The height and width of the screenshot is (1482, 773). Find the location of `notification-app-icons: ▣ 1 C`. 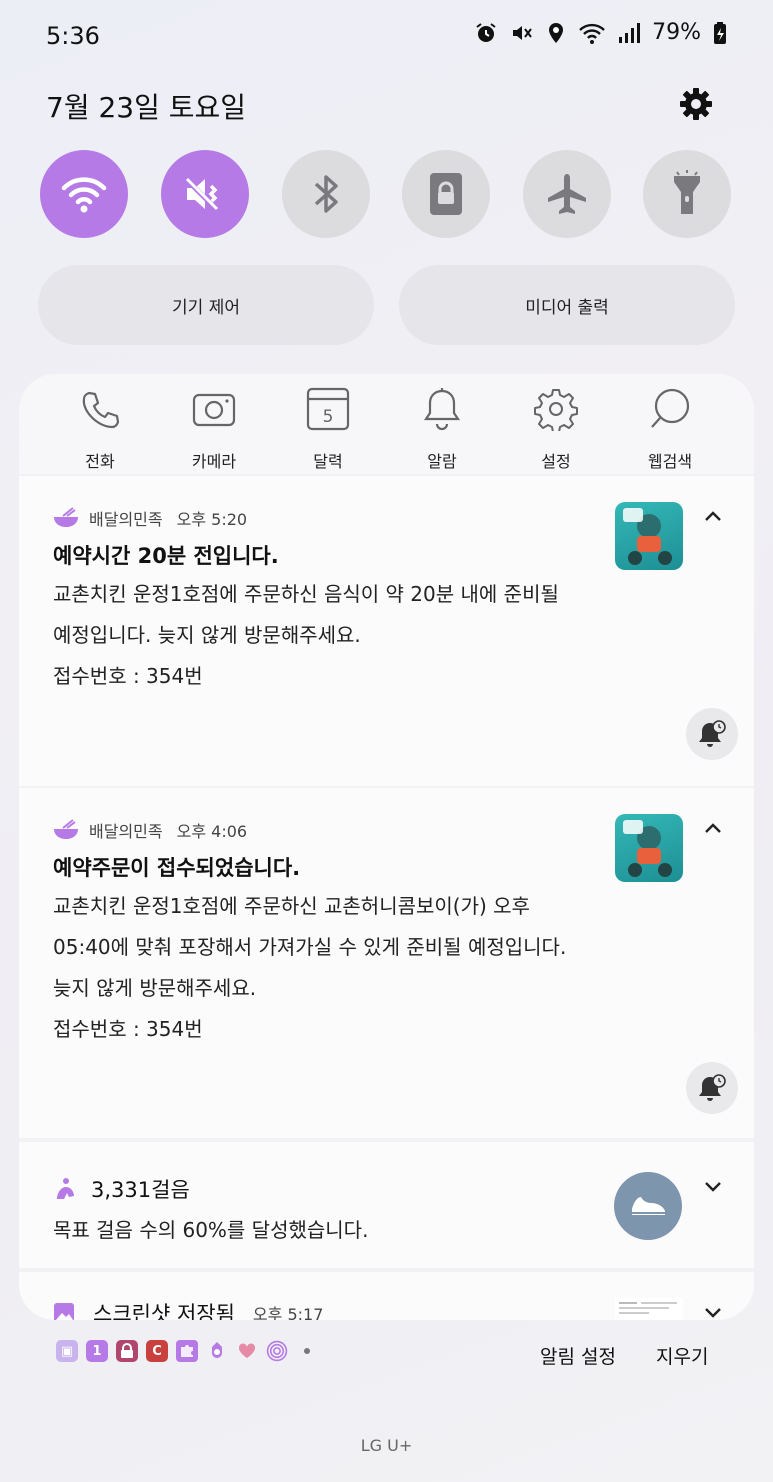

notification-app-icons: ▣ 1 C is located at coordinates (187, 1351).